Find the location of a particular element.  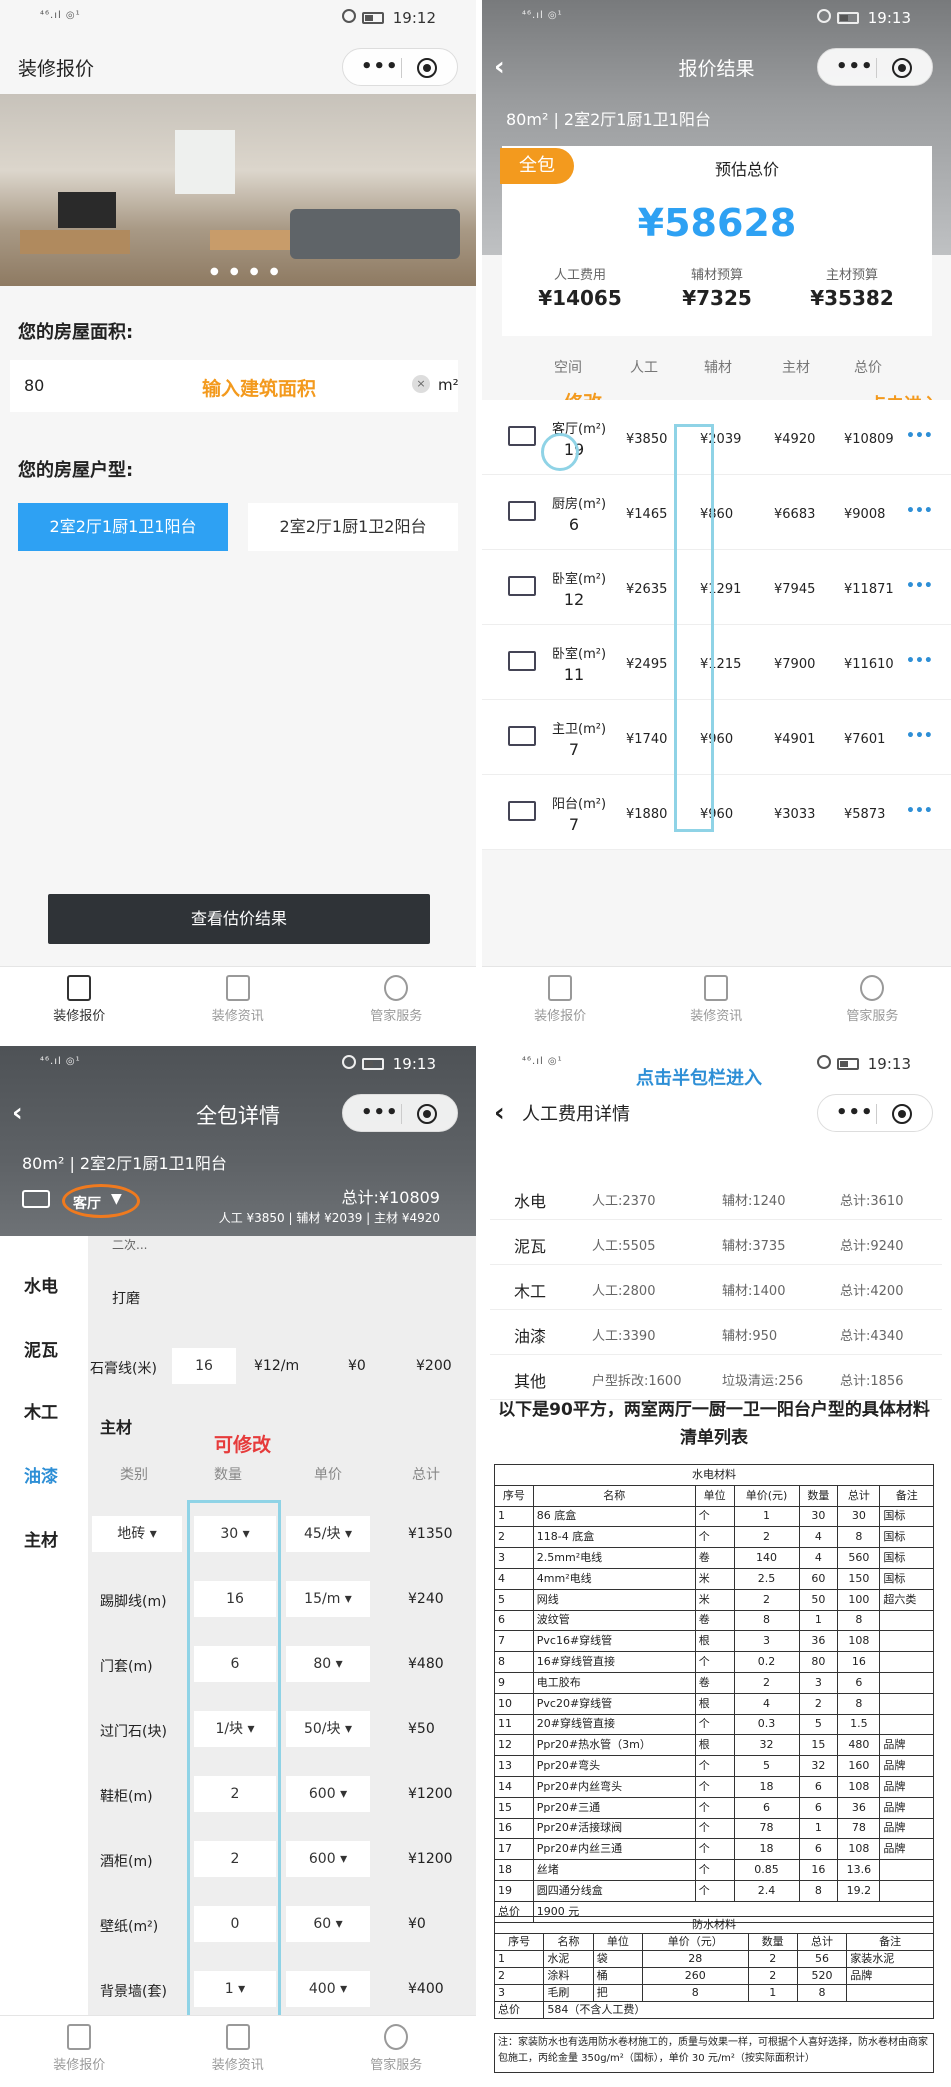

row-total: ¥11610 is located at coordinates (869, 664).